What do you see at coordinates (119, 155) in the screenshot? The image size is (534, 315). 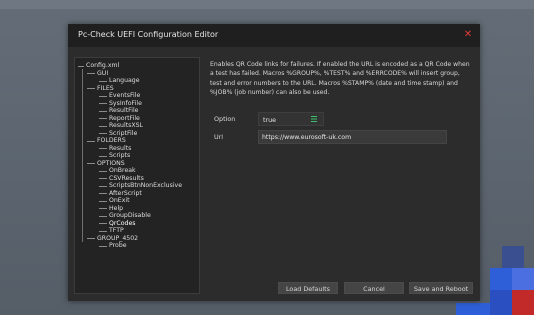 I see `tree-item-scripts: Scripts` at bounding box center [119, 155].